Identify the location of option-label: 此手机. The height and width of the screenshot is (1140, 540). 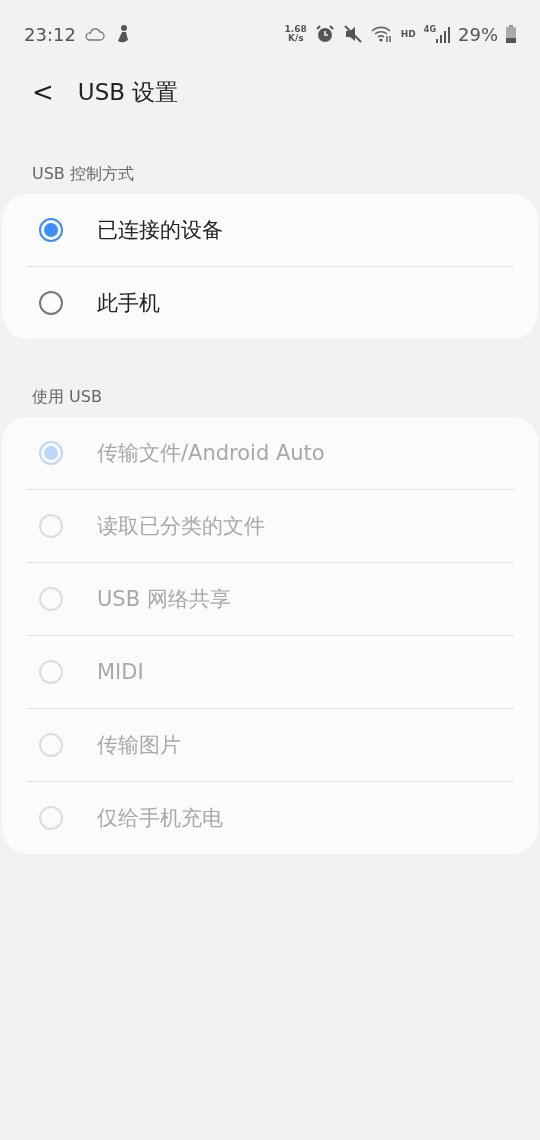
(128, 303).